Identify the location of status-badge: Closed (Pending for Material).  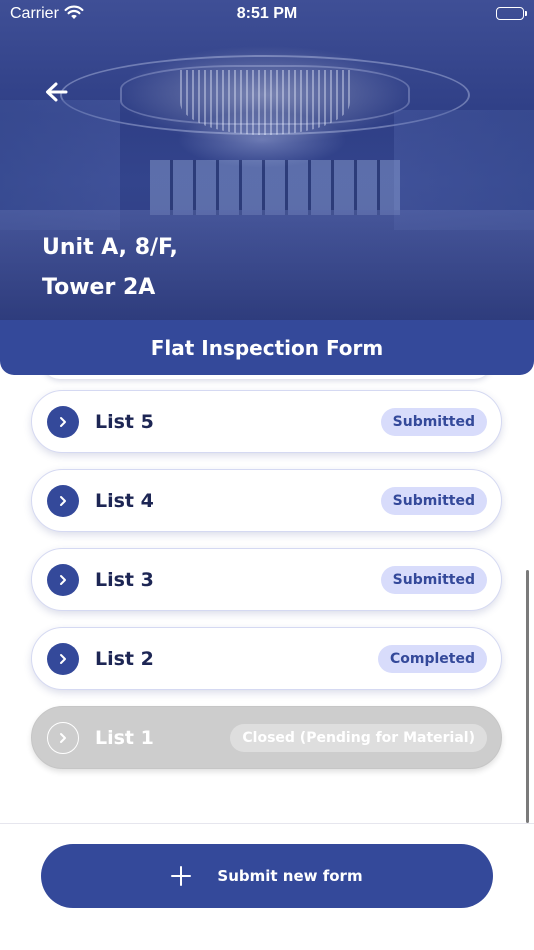
(358, 737).